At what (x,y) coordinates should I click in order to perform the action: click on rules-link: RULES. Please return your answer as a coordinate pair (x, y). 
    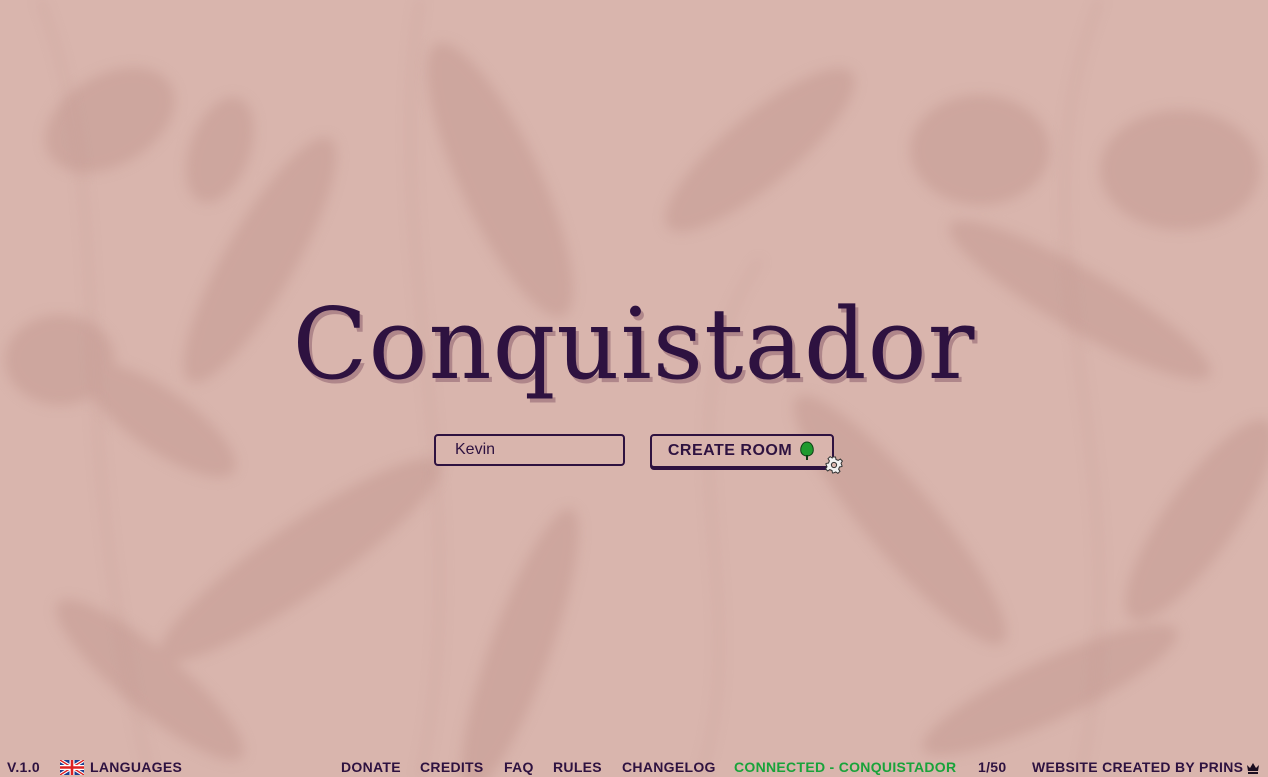
    Looking at the image, I should click on (577, 767).